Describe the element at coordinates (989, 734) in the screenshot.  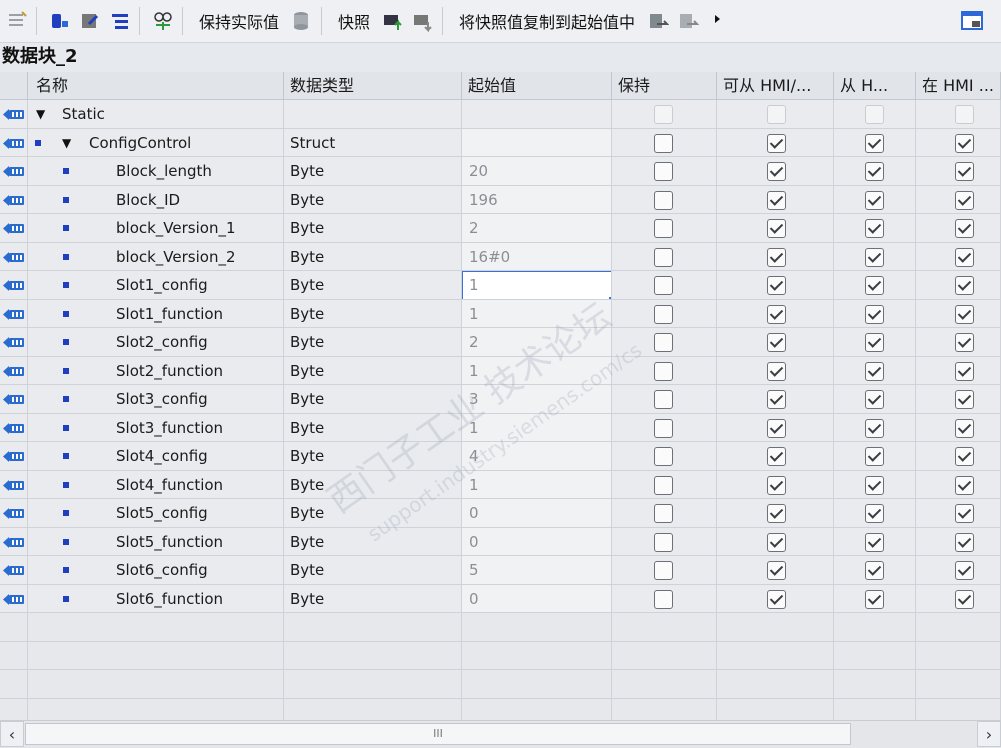
I see `scroll-right-button: ›` at that location.